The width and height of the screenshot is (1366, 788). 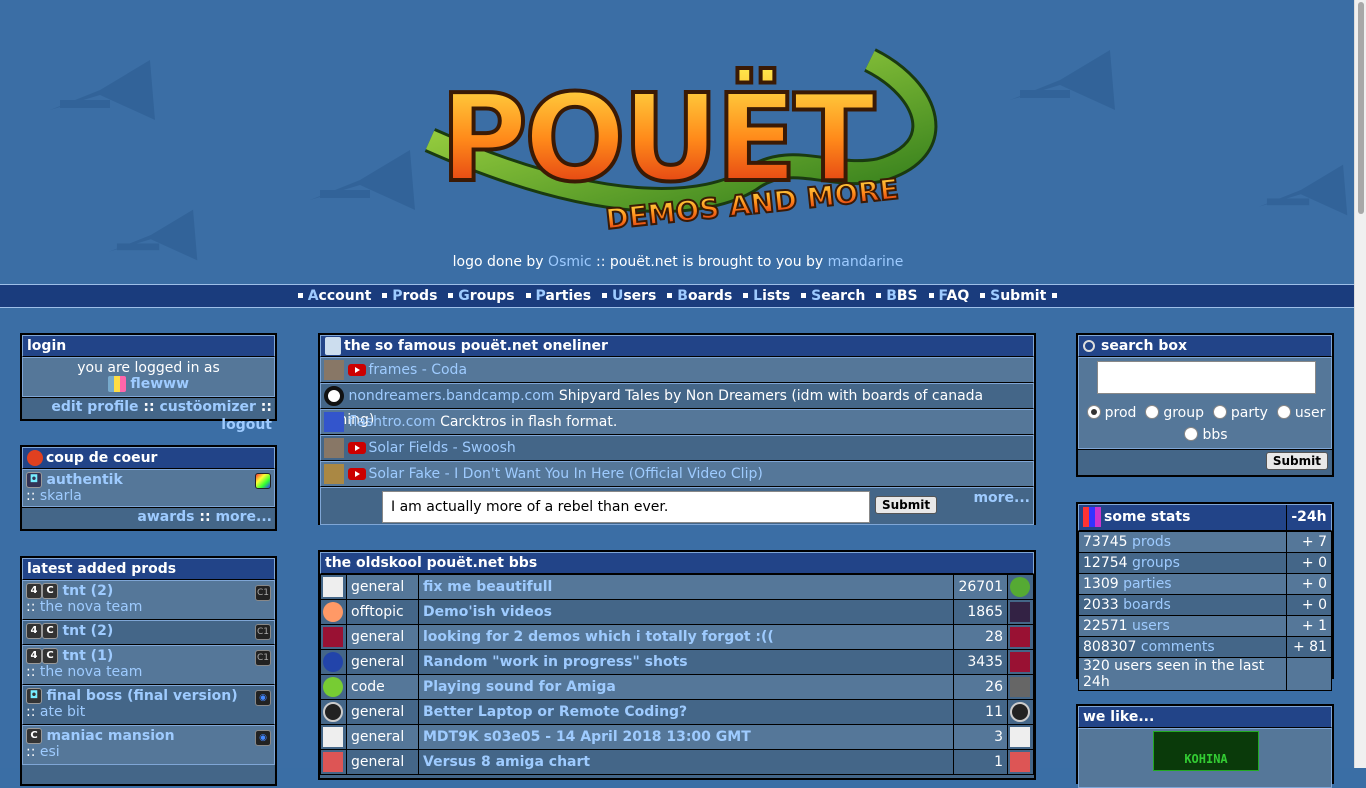 I want to click on coup-prod-row: ◘ authentik :: skarla, so click(x=148, y=488).